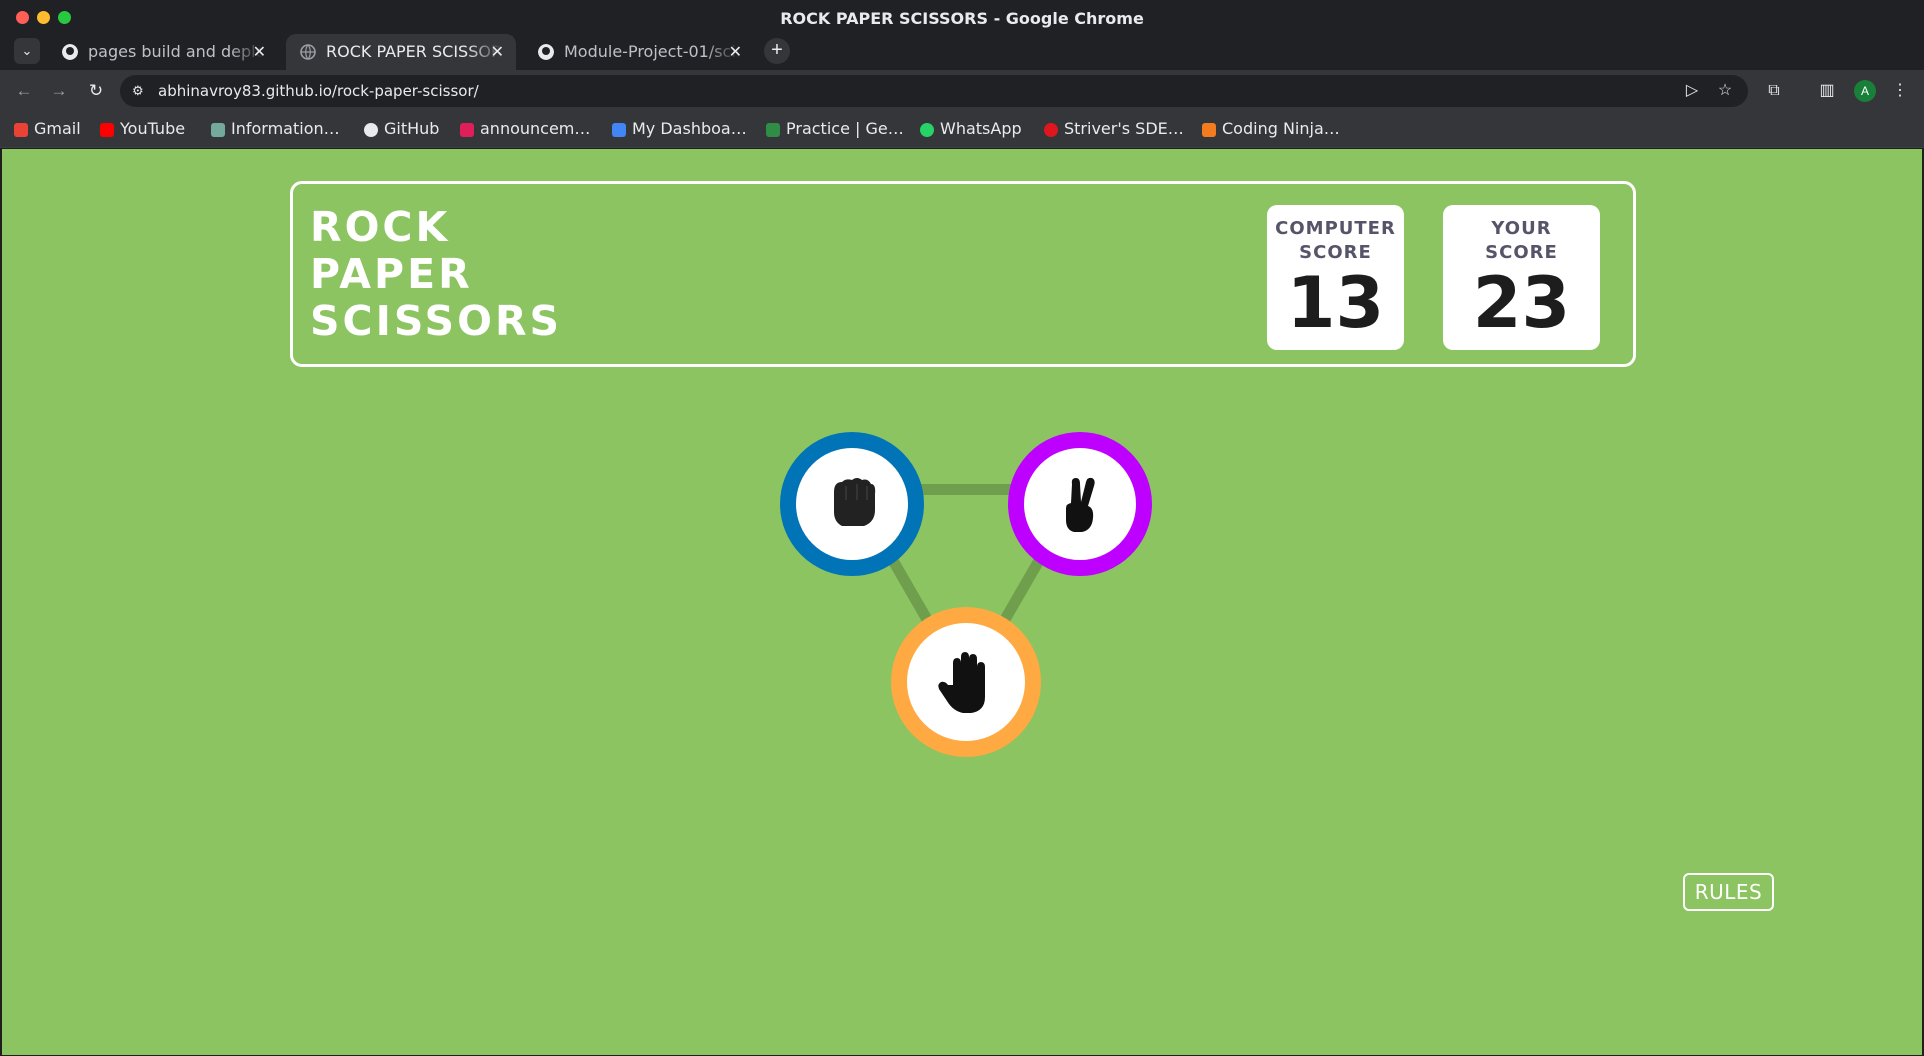 Image resolution: width=1924 pixels, height=1056 pixels. I want to click on window-titlebar: ROCK PAPER SCISSORS - Google Chrome, so click(962, 17).